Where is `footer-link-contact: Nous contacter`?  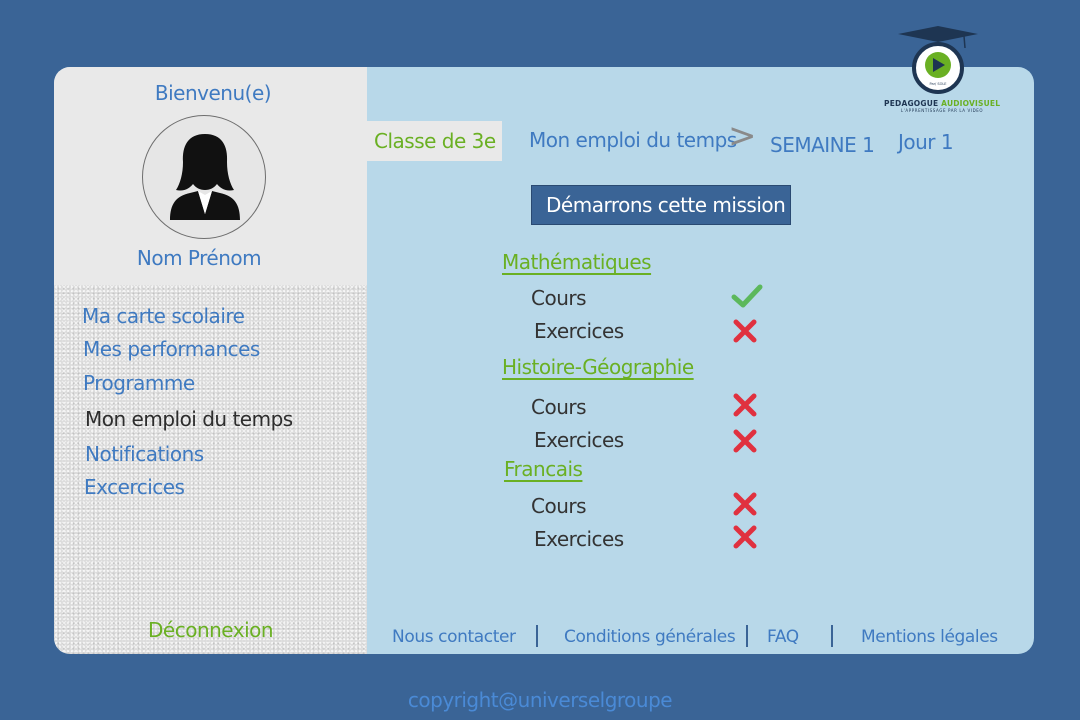 footer-link-contact: Nous contacter is located at coordinates (454, 637).